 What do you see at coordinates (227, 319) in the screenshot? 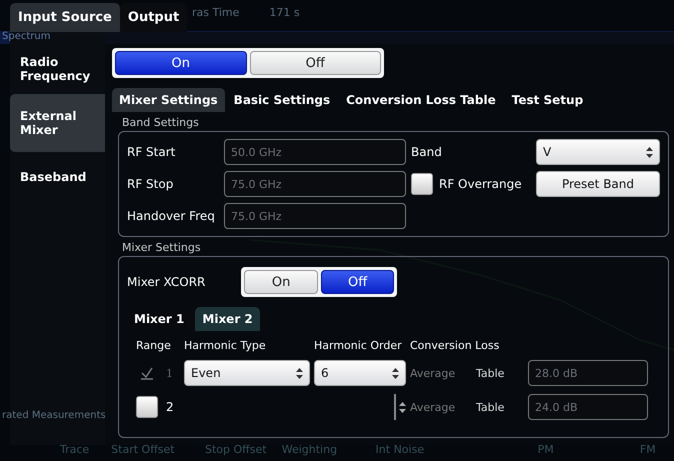
I see `tab: Mixer 2` at bounding box center [227, 319].